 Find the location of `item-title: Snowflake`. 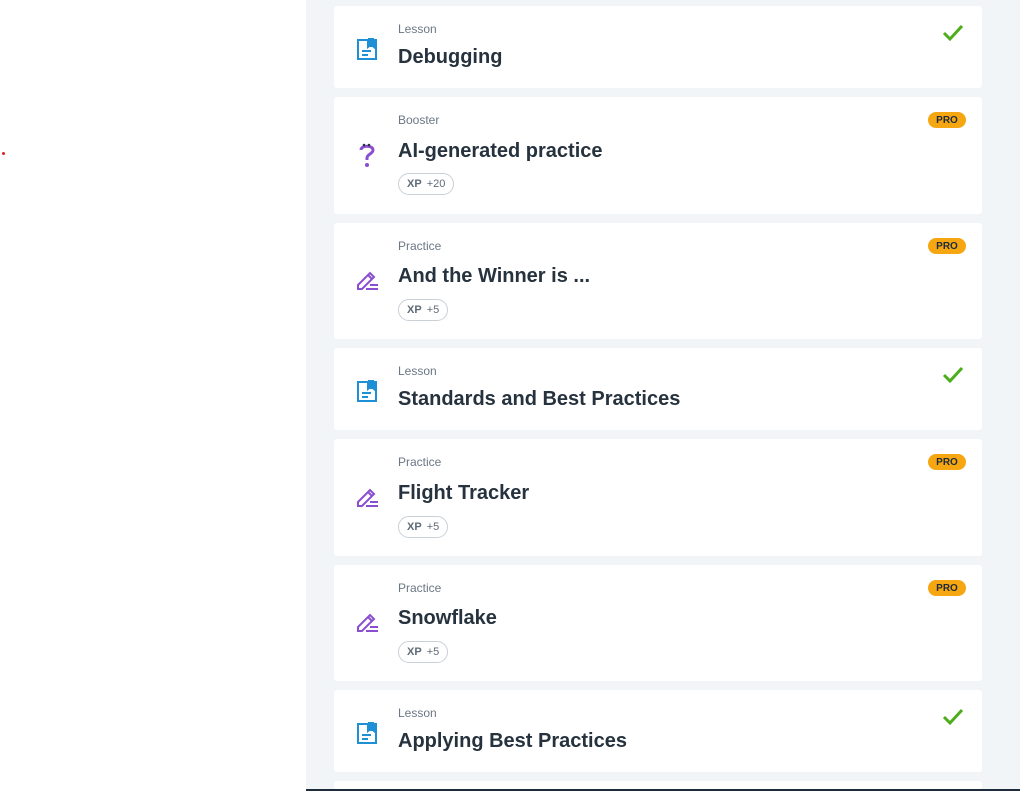

item-title: Snowflake is located at coordinates (447, 618).